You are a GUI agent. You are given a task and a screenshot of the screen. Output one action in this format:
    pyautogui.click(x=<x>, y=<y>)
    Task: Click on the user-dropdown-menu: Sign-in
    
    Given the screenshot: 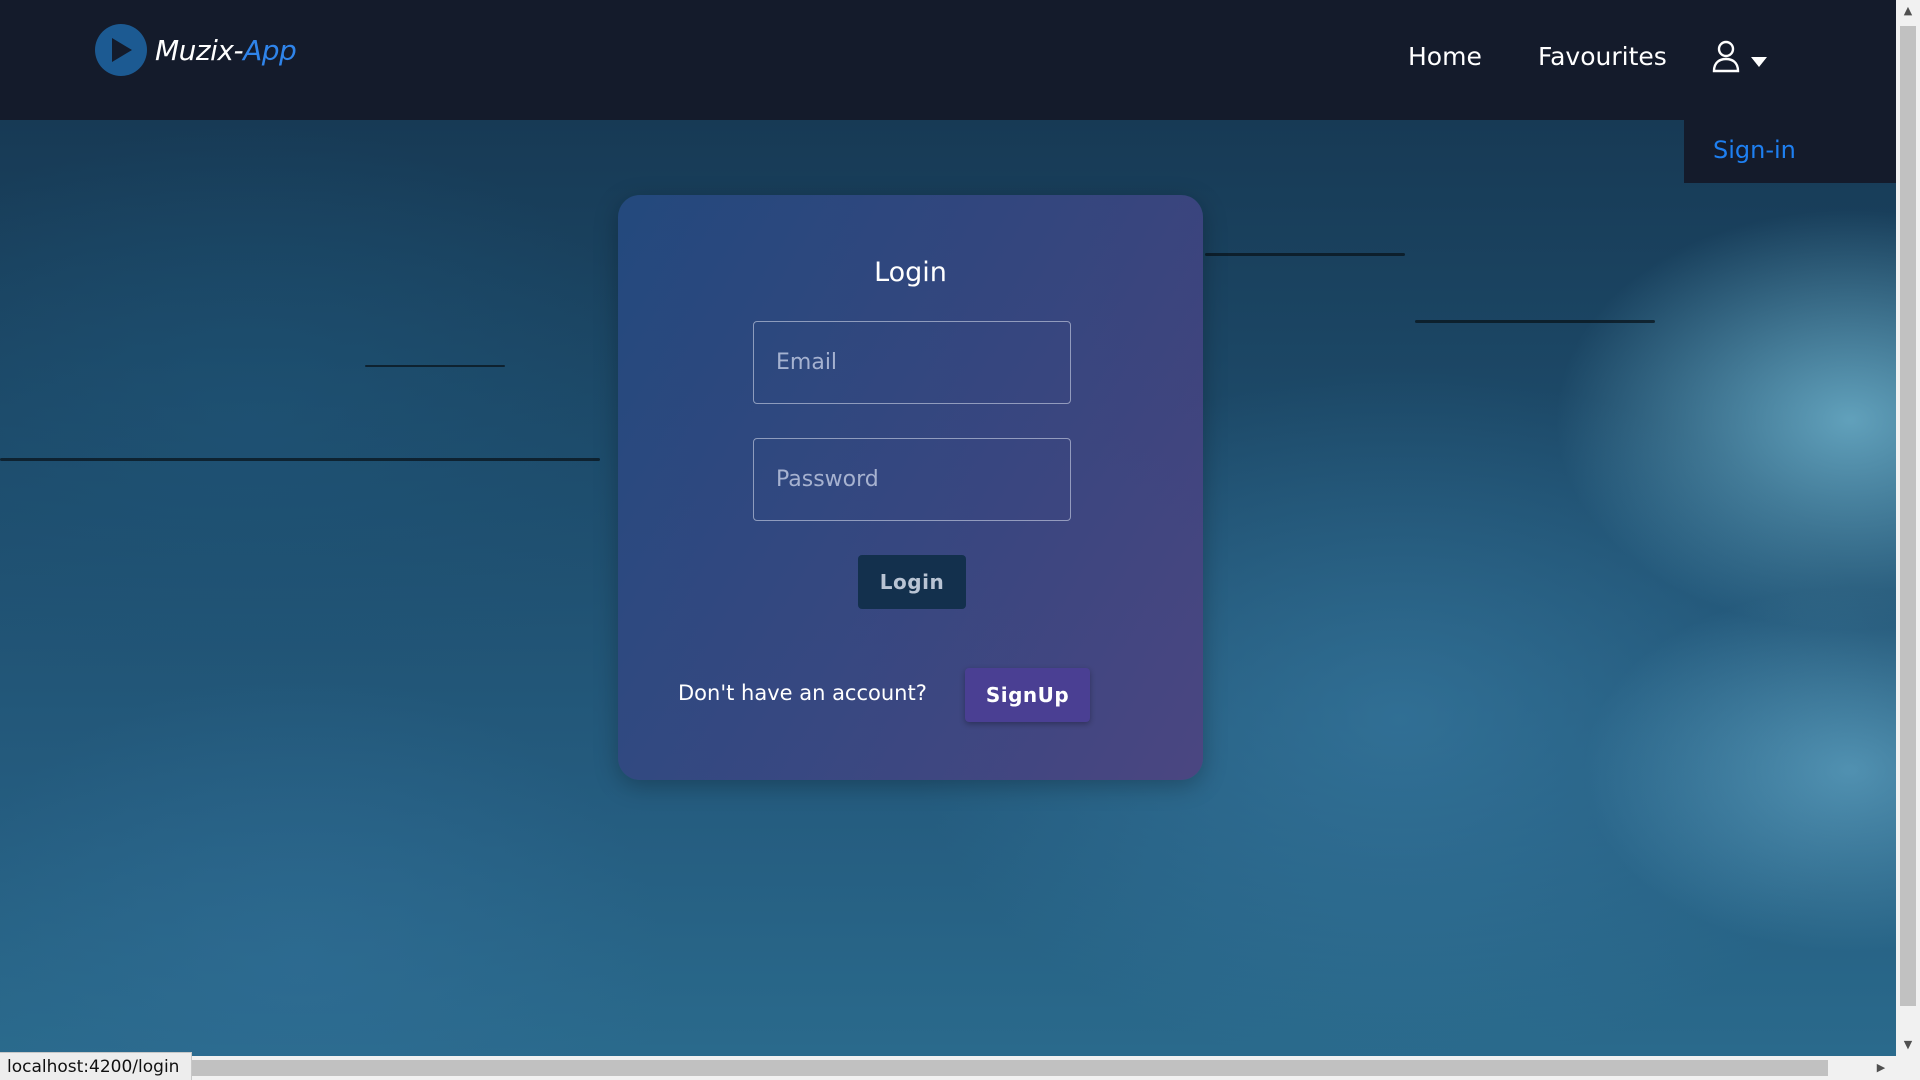 What is the action you would take?
    pyautogui.click(x=1790, y=151)
    